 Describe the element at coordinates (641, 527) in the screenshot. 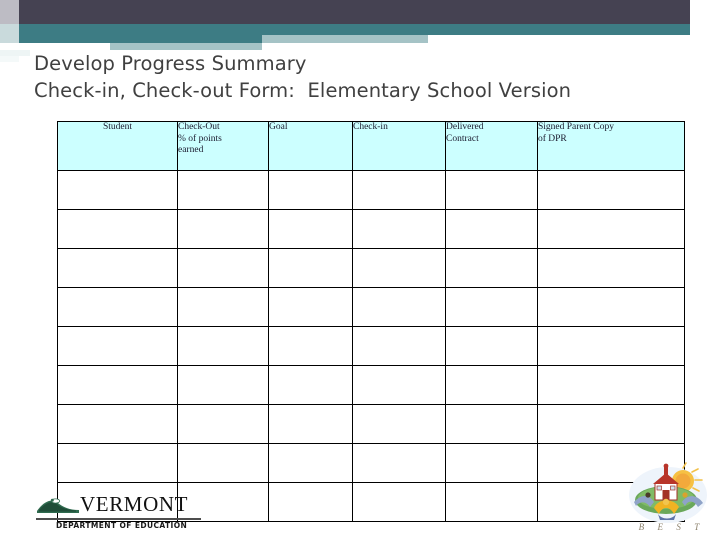

I see `best-letter-b: B` at that location.